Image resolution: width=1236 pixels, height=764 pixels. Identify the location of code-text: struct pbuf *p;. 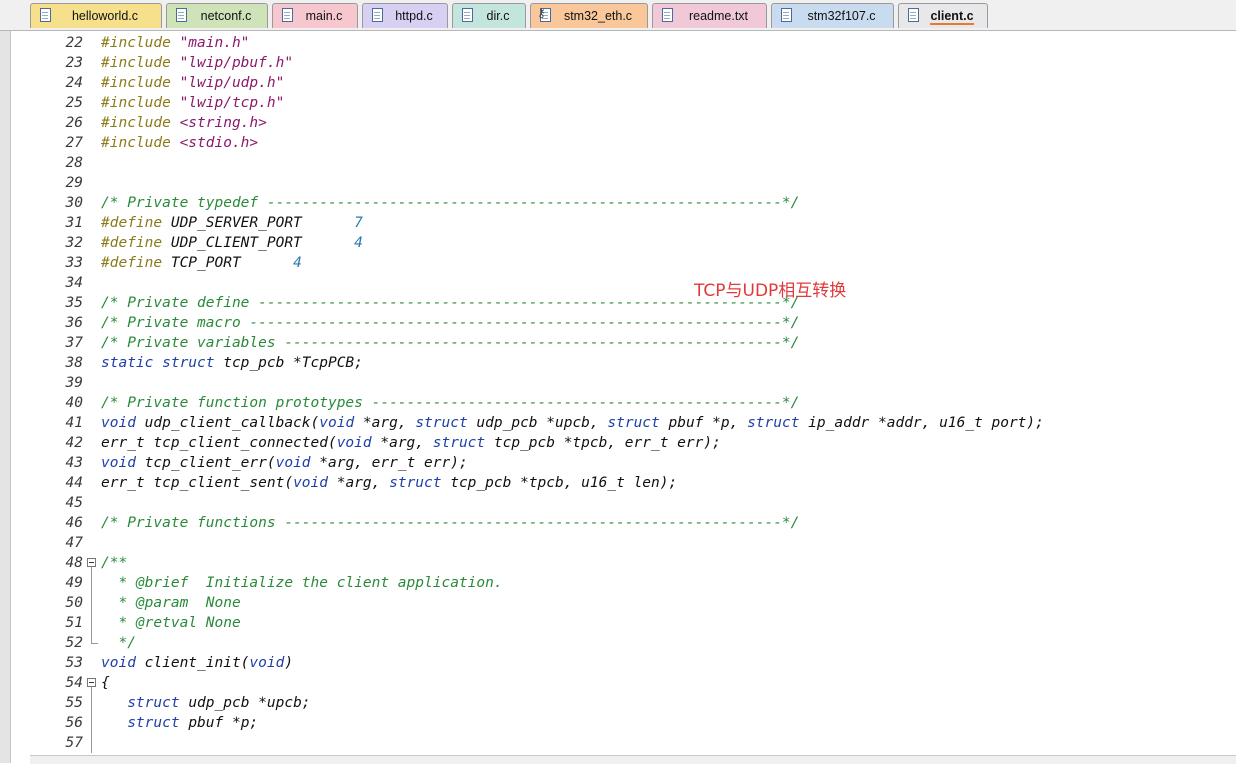
(193, 723).